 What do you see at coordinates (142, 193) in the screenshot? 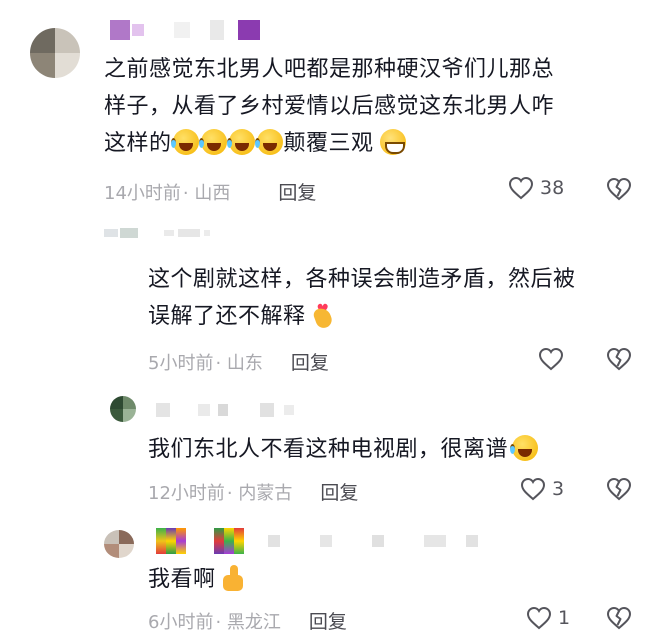
I see `comment-time: 14小时前` at bounding box center [142, 193].